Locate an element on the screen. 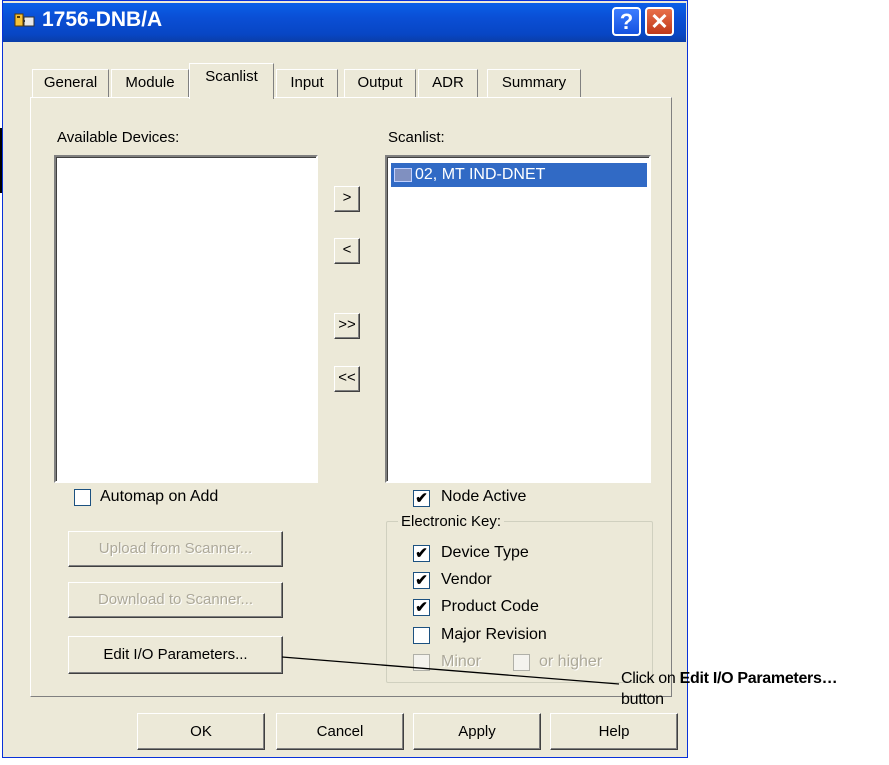 The image size is (889, 765). help-title-button: ? is located at coordinates (626, 21).